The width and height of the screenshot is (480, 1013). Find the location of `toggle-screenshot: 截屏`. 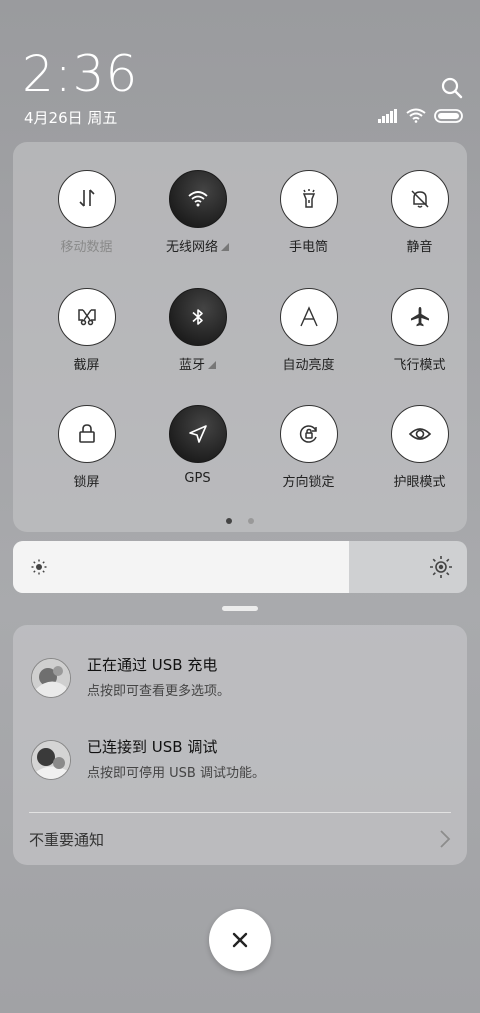

toggle-screenshot: 截屏 is located at coordinates (86, 330).